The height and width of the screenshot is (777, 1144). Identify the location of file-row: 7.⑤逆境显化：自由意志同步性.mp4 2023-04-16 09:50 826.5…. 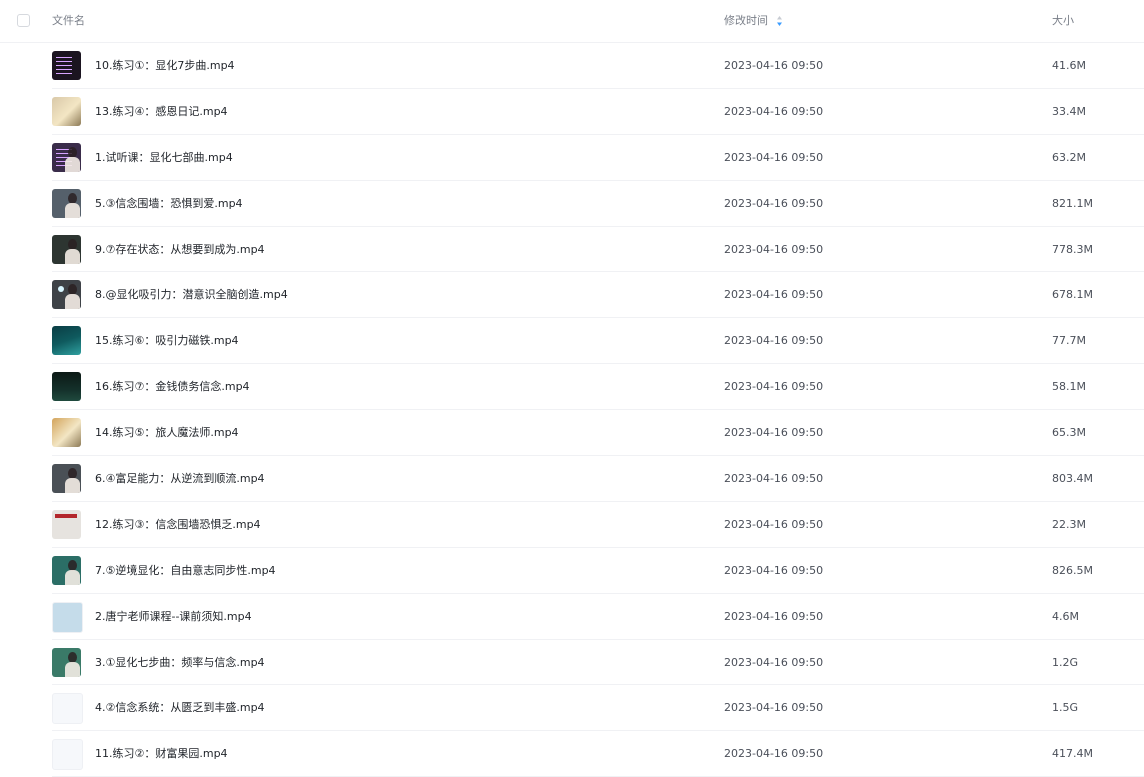
(572, 571).